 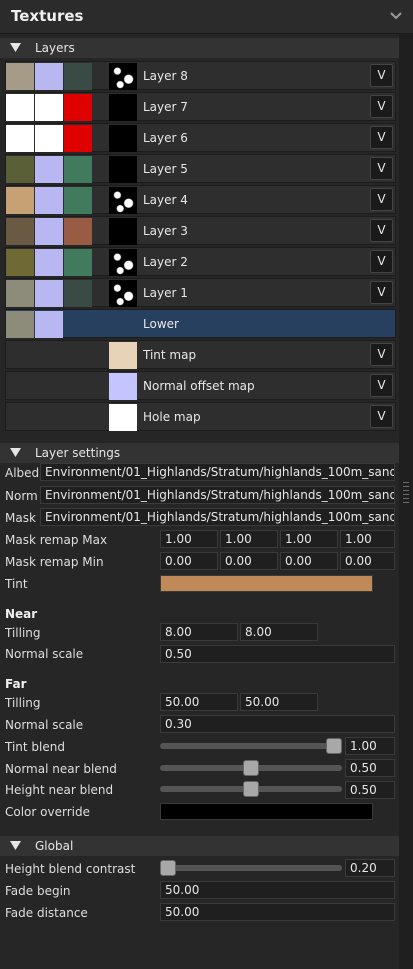 I want to click on normal-offset-map-row: Normal offset map V, so click(x=200, y=385).